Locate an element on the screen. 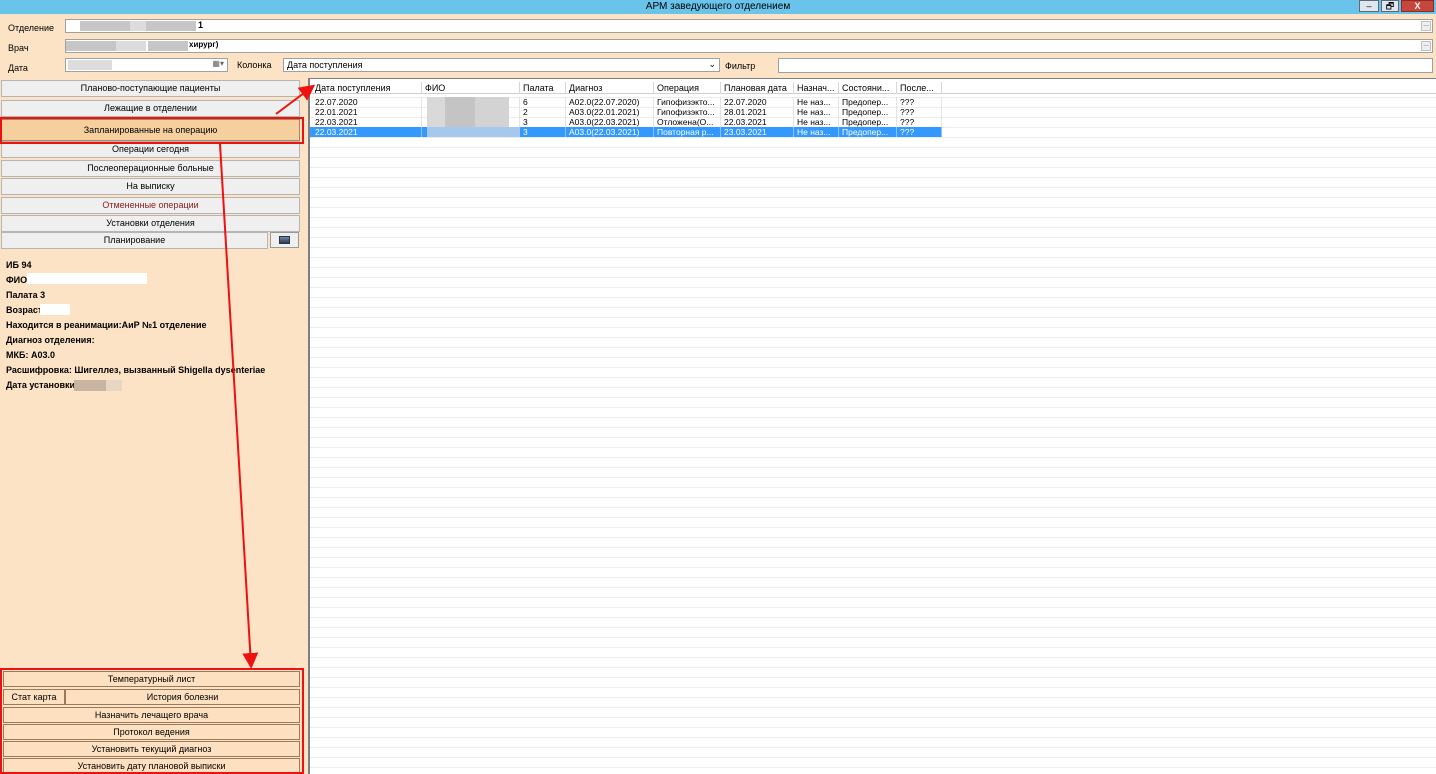  department-label: Отделение is located at coordinates (31, 28).